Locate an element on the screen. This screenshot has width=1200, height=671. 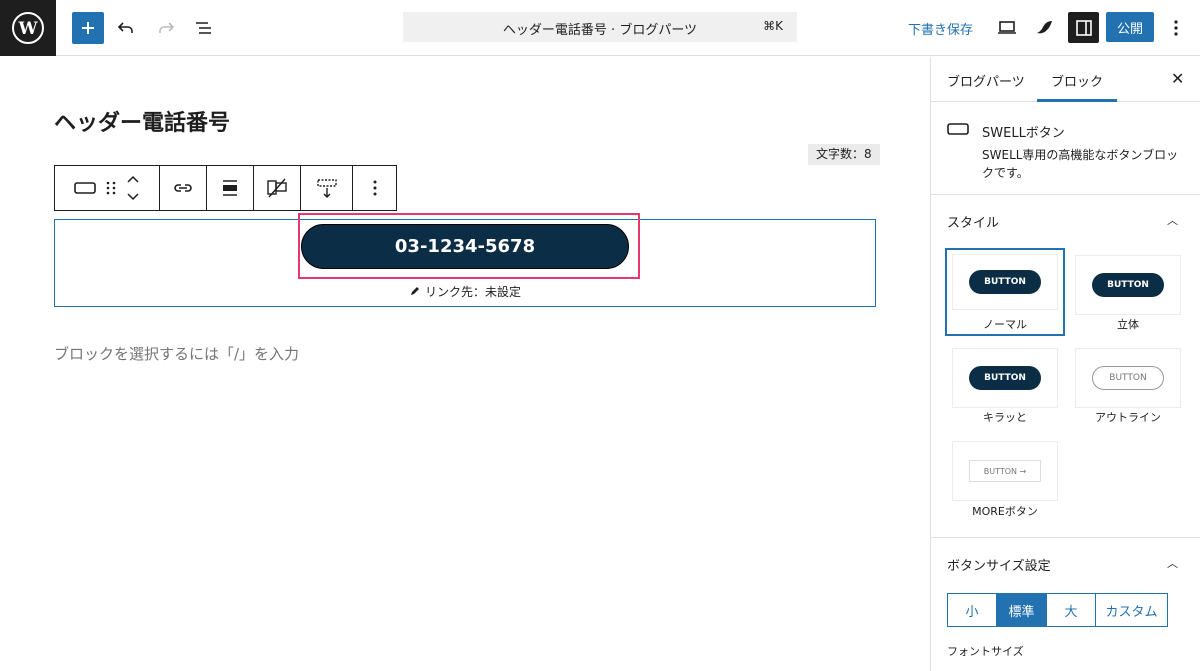
options-menu-button is located at coordinates (1176, 28).